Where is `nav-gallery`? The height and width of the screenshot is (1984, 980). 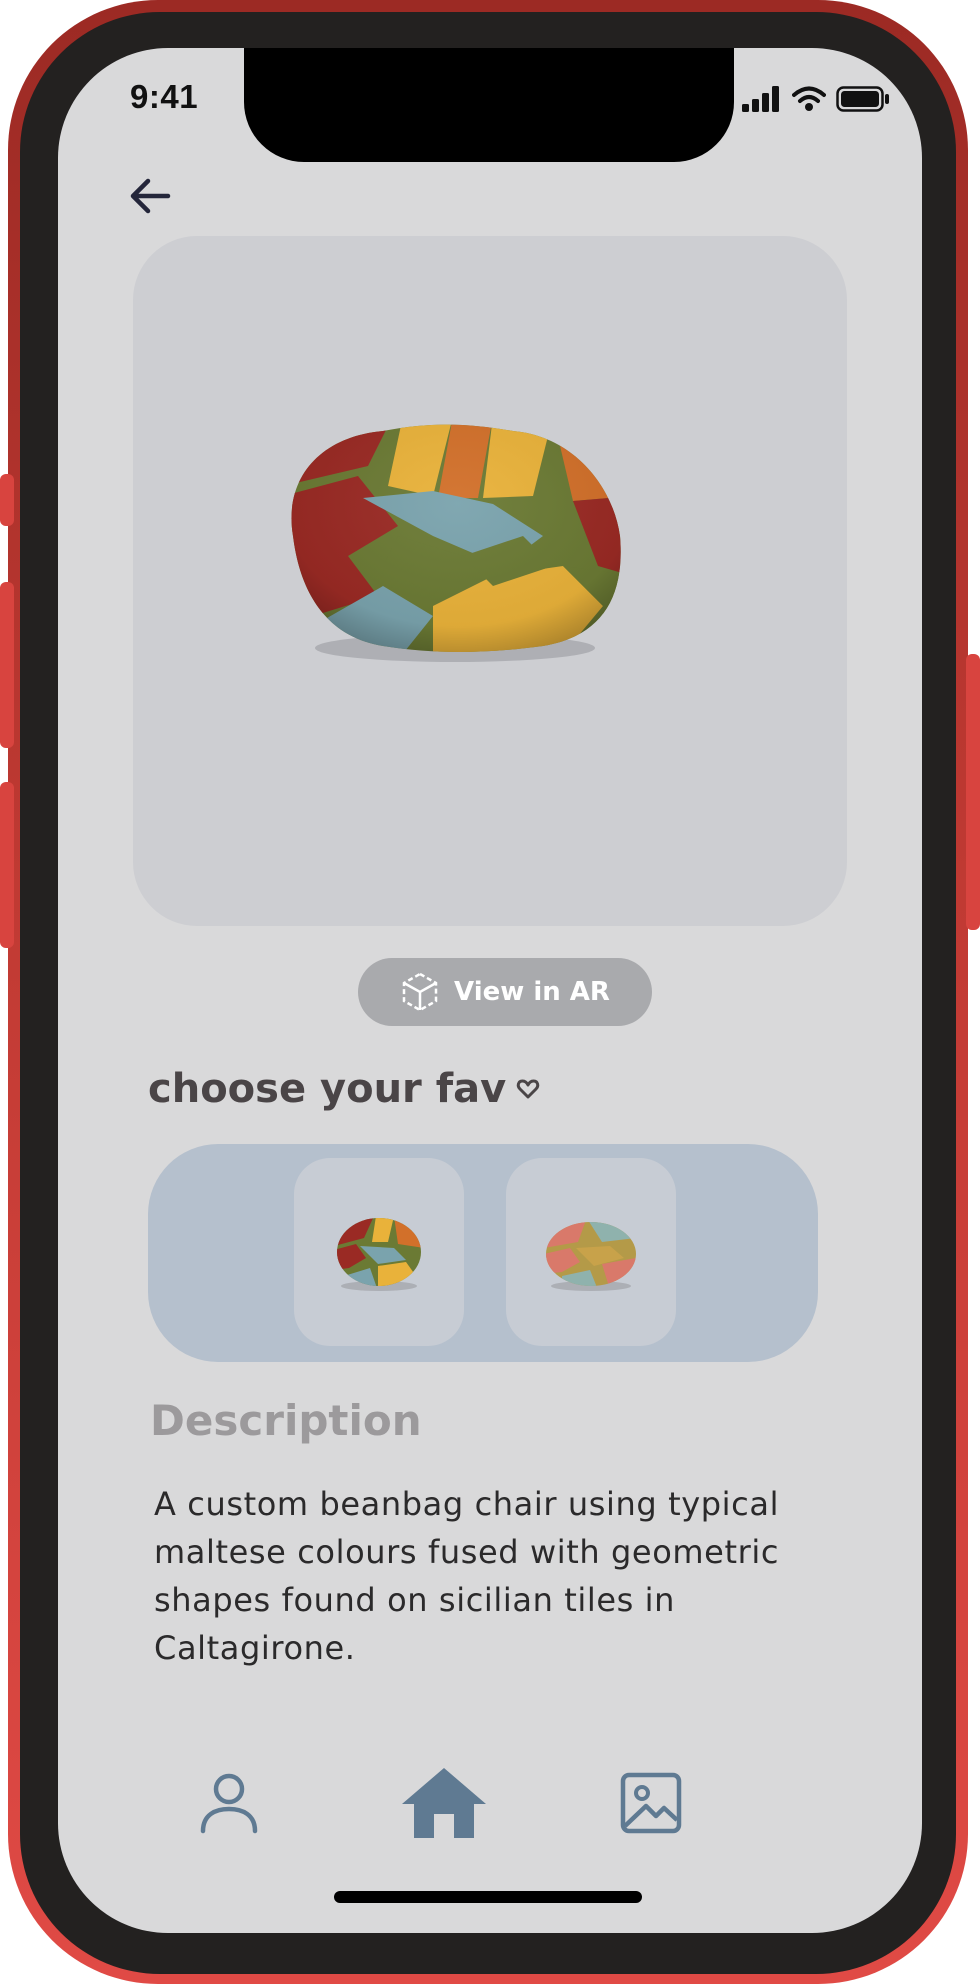
nav-gallery is located at coordinates (651, 1803).